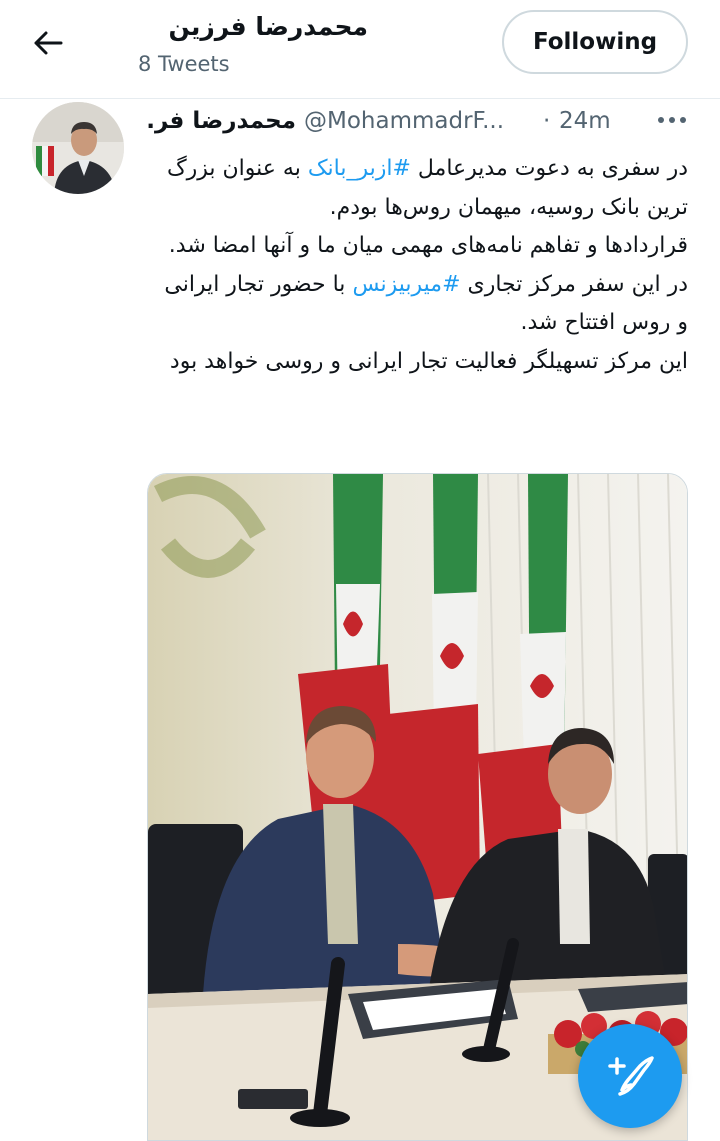 This screenshot has width=720, height=1141. I want to click on more-horizontal-icon, so click(672, 120).